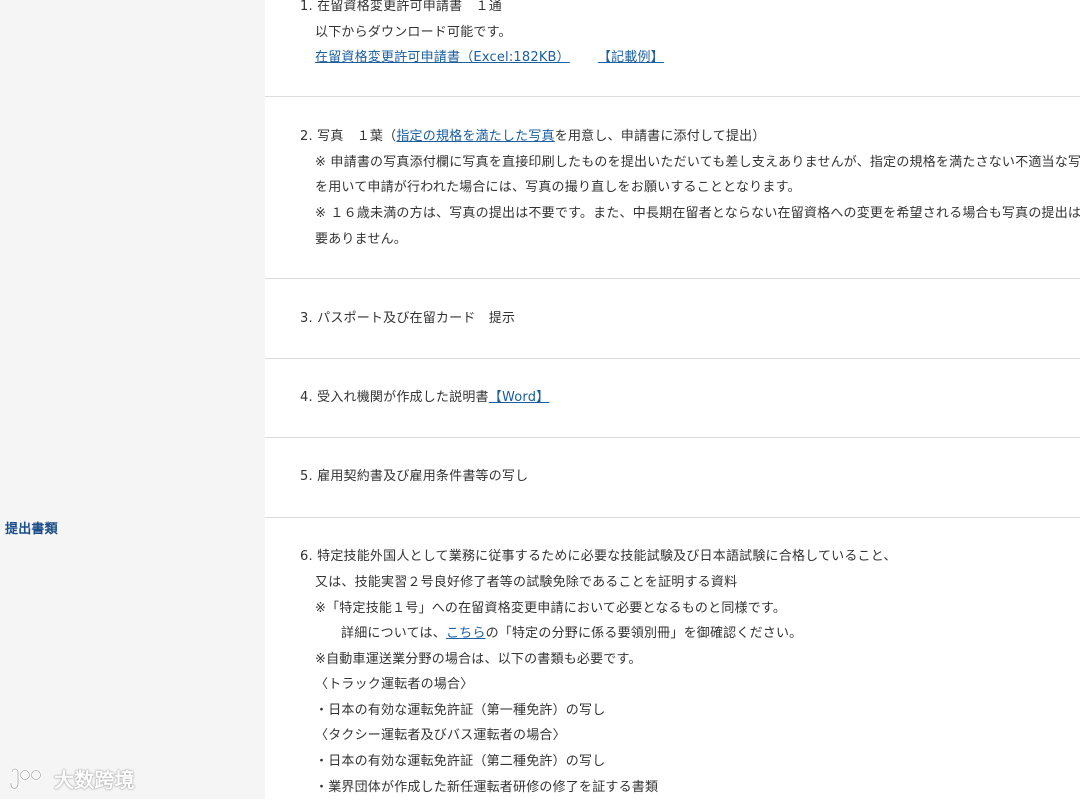 Image resolution: width=1080 pixels, height=808 pixels. What do you see at coordinates (475, 136) in the screenshot?
I see `photo-specification-link: 指定の規格を満たした写真` at bounding box center [475, 136].